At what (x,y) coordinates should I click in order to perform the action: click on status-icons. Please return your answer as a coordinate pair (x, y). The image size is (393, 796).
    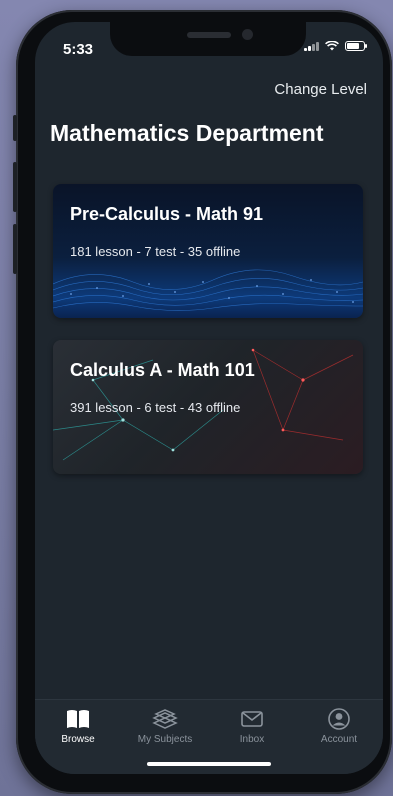
    Looking at the image, I should click on (335, 46).